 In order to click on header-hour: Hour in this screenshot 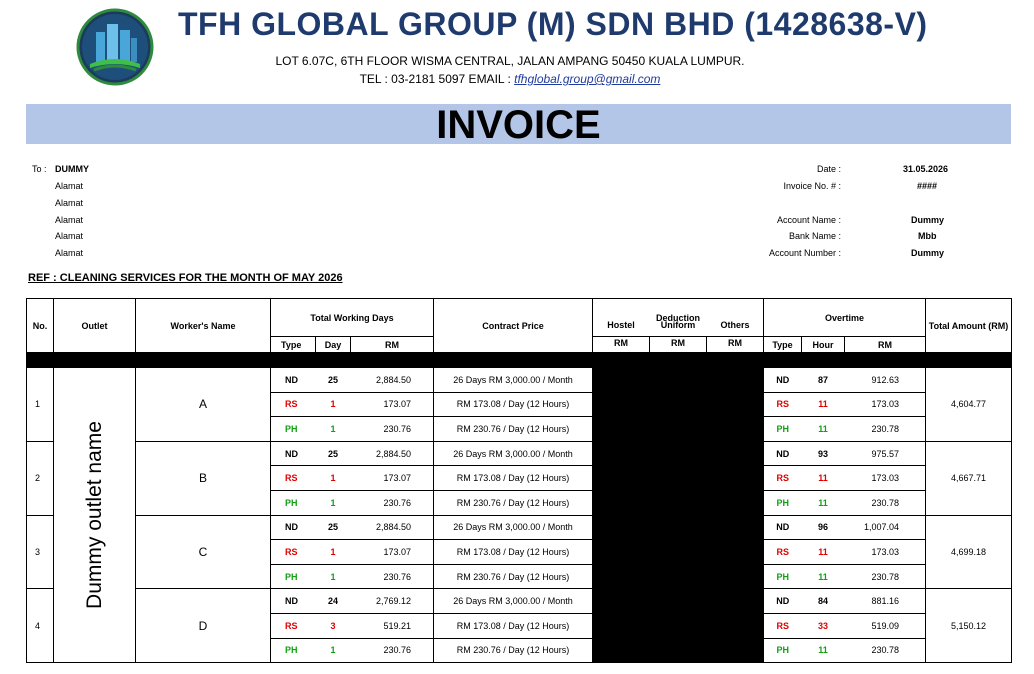, I will do `click(823, 344)`.